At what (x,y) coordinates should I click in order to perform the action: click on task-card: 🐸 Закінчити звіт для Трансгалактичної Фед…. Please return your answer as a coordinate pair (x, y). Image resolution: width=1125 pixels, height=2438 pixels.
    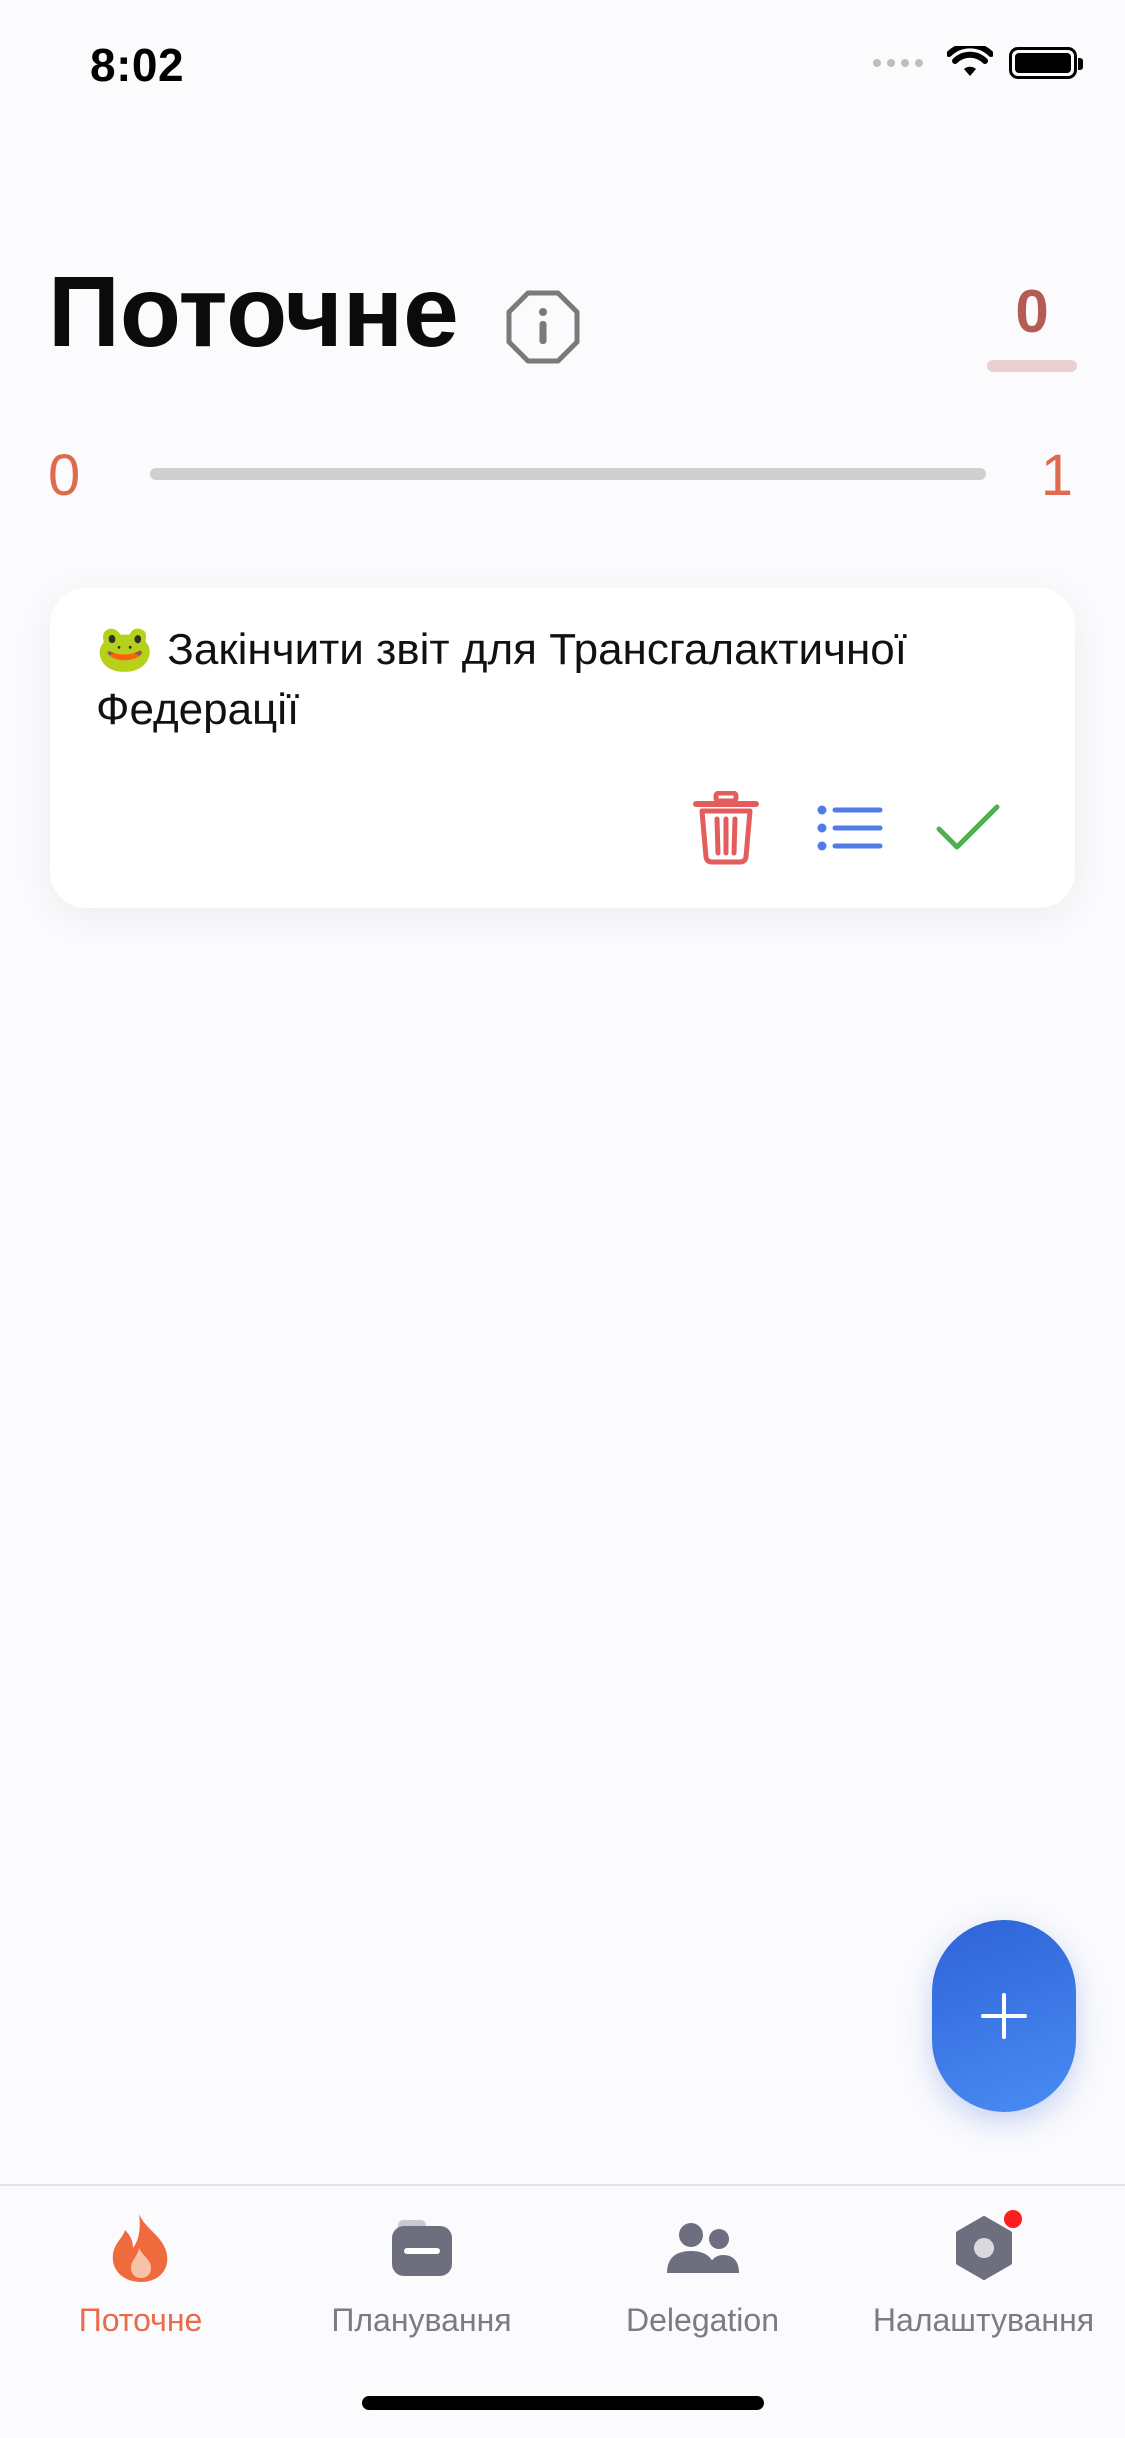
    Looking at the image, I should click on (562, 748).